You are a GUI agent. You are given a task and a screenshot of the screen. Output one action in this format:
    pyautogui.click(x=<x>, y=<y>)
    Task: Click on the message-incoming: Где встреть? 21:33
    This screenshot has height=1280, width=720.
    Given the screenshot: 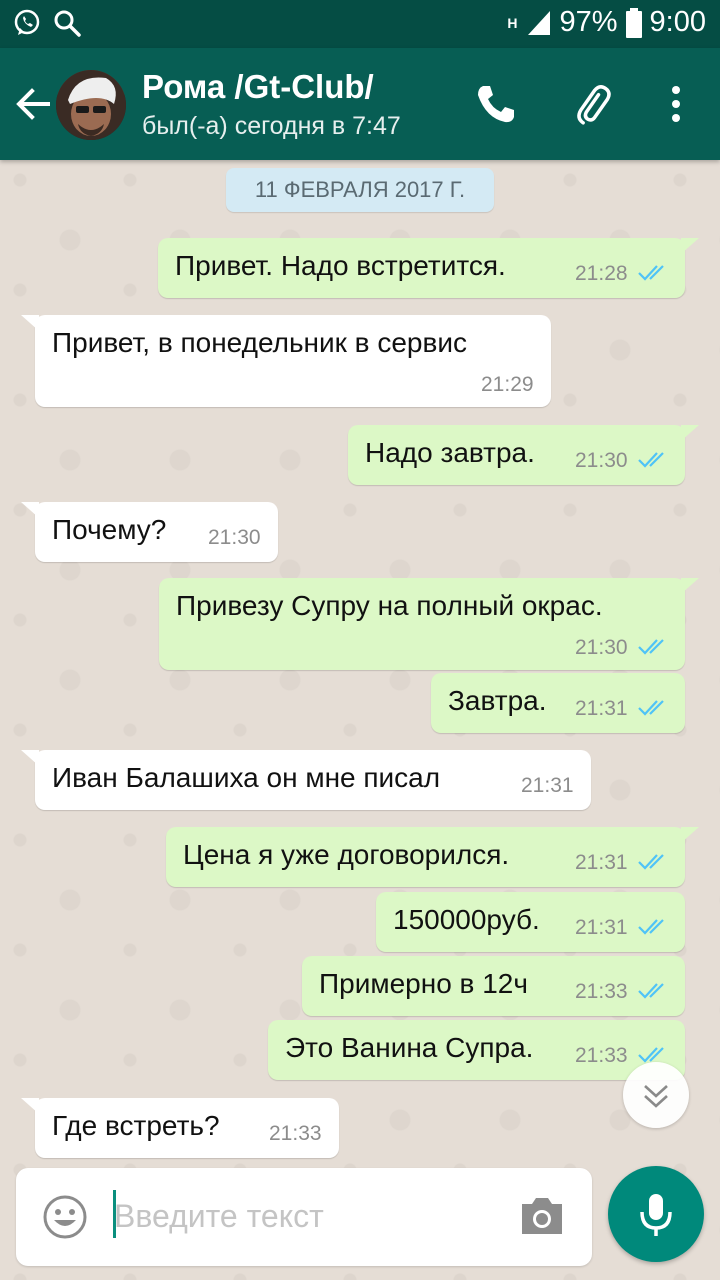 What is the action you would take?
    pyautogui.click(x=180, y=1128)
    